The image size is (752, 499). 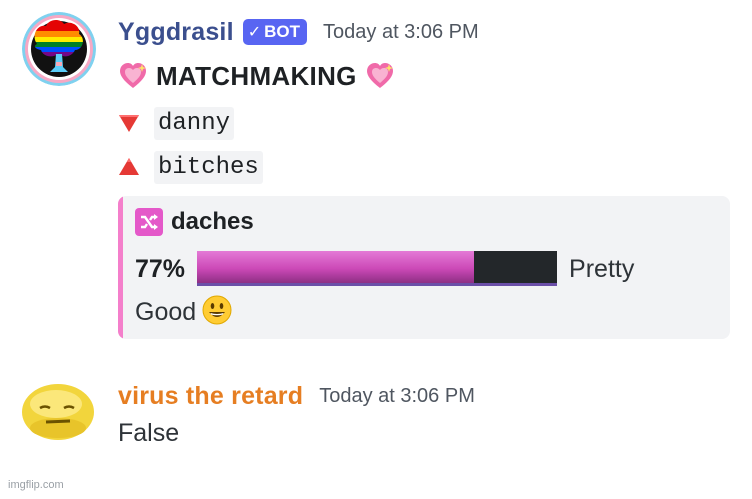 What do you see at coordinates (36, 485) in the screenshot?
I see `watermark: imgflip.com` at bounding box center [36, 485].